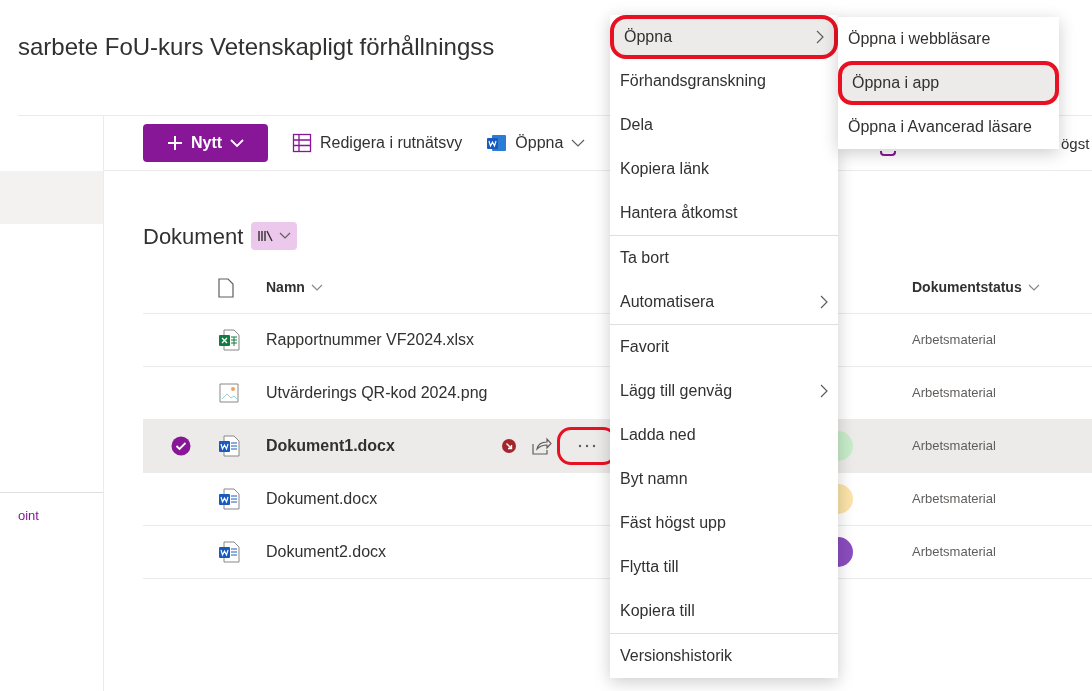 Image resolution: width=1092 pixels, height=691 pixels. I want to click on page-title: sarbete FoU-kurs Vetenskapligt förhållningss, so click(256, 46).